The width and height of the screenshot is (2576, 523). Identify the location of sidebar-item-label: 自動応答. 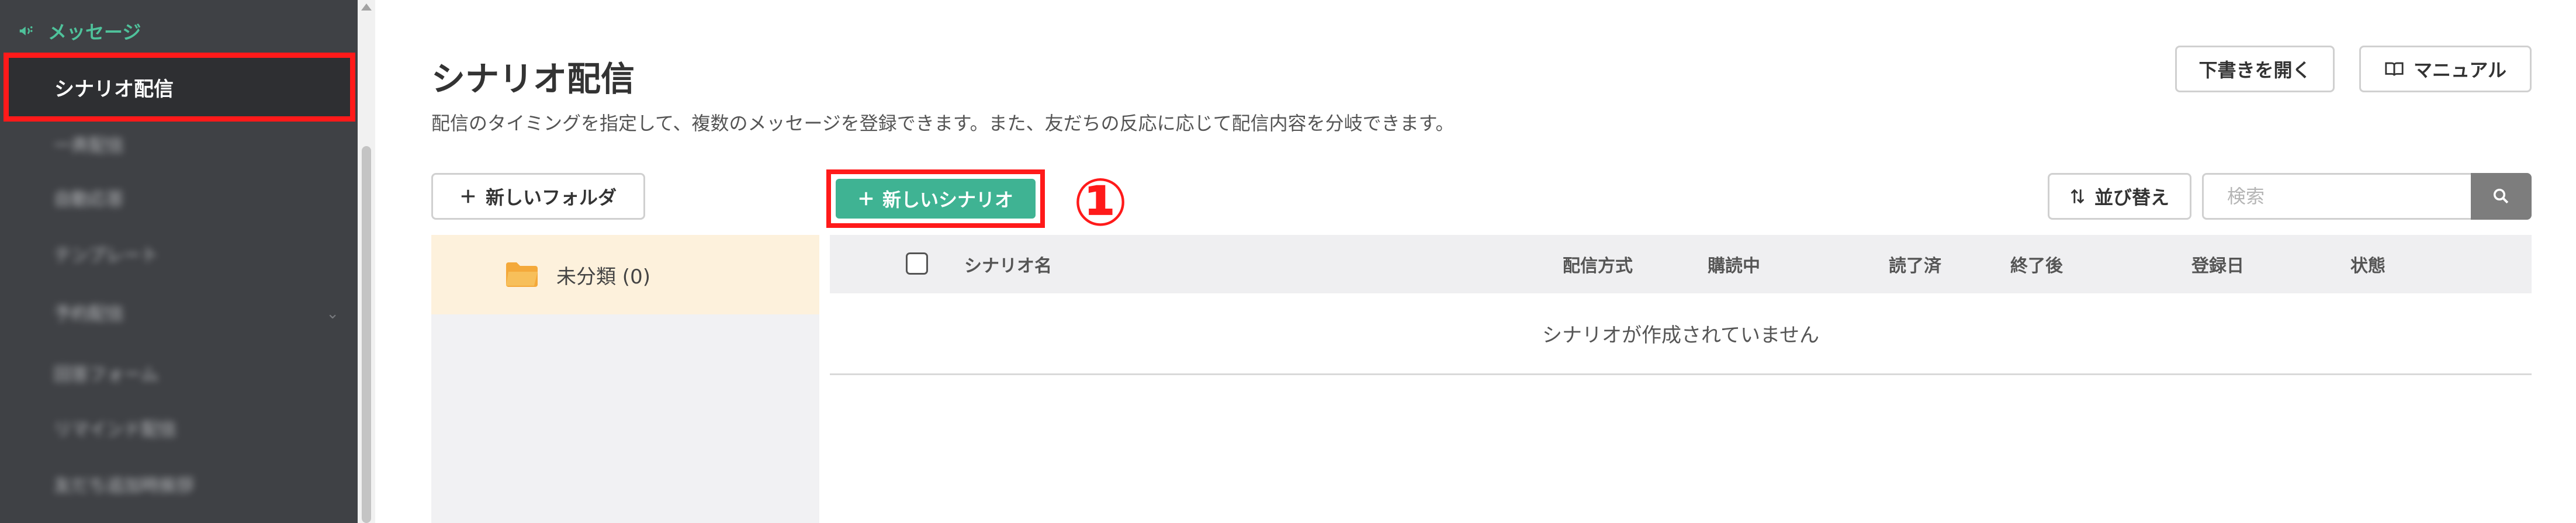
(89, 199).